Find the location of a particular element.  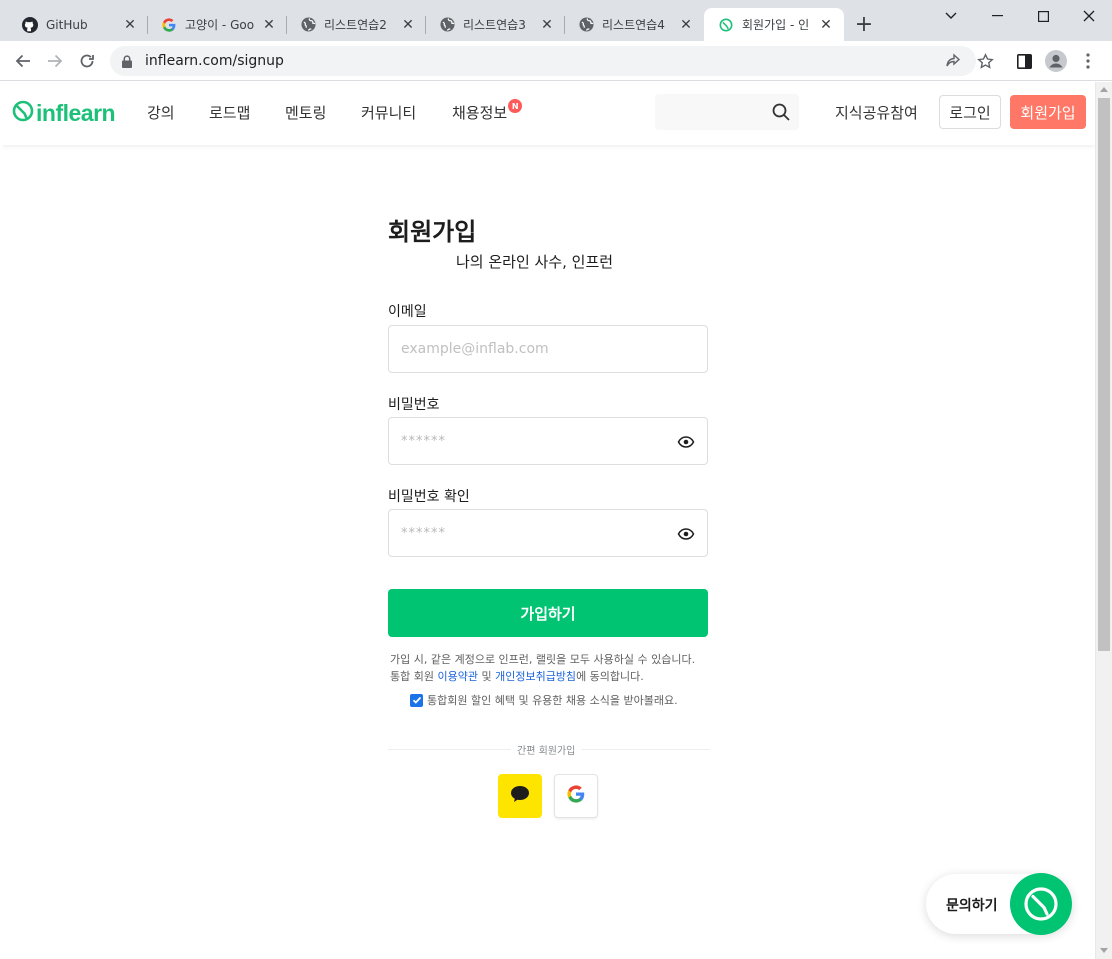

side-panel-icon is located at coordinates (1024, 61).